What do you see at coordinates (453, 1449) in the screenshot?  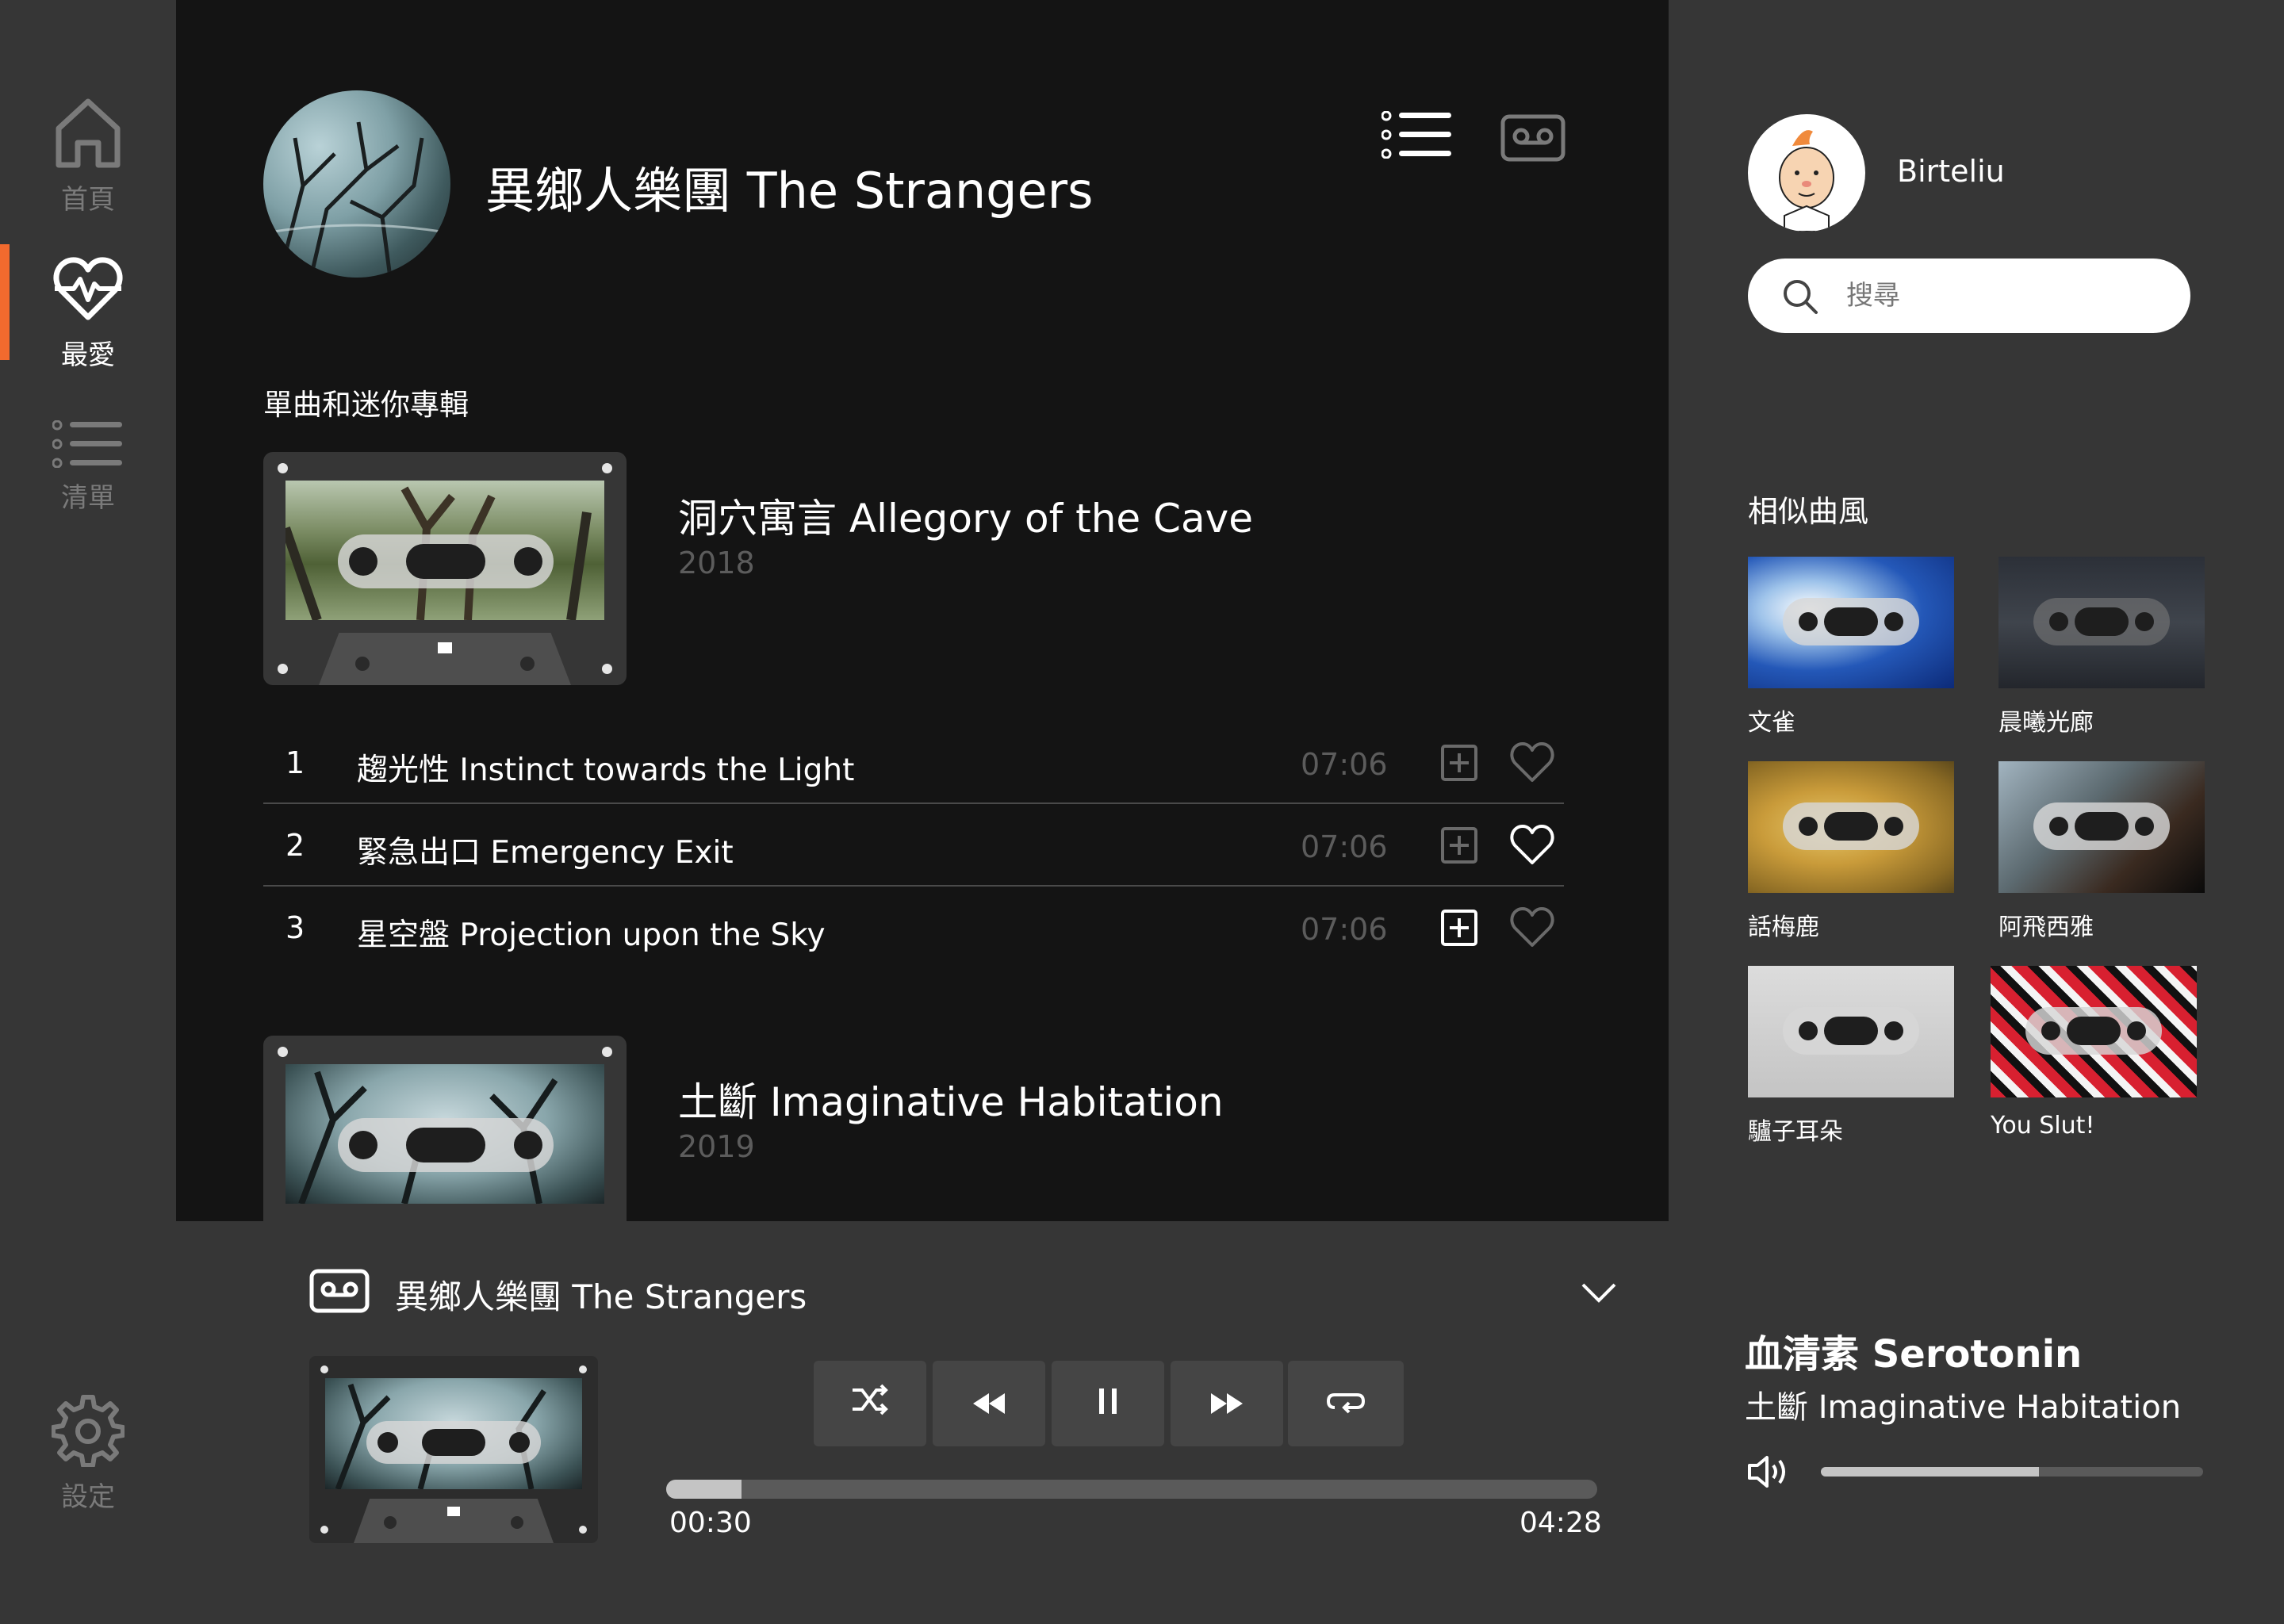 I see `now-playing-cassette` at bounding box center [453, 1449].